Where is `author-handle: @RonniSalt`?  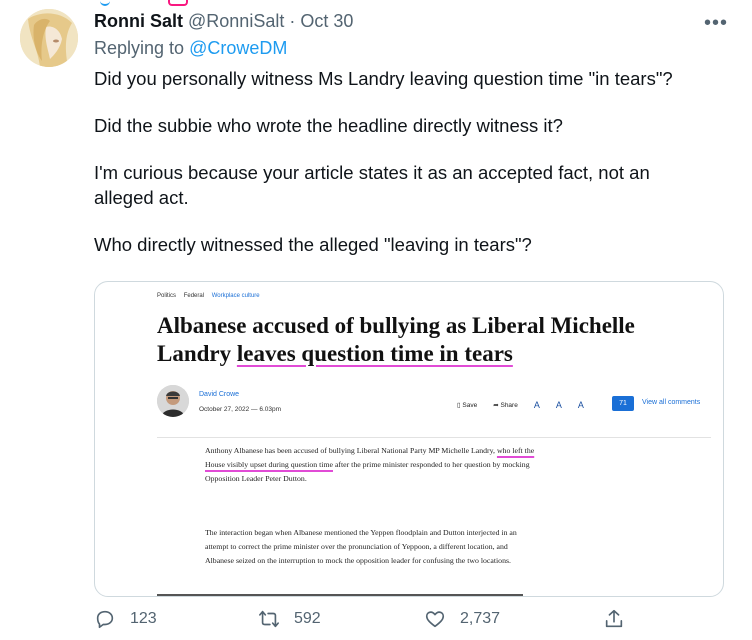
author-handle: @RonniSalt is located at coordinates (236, 21).